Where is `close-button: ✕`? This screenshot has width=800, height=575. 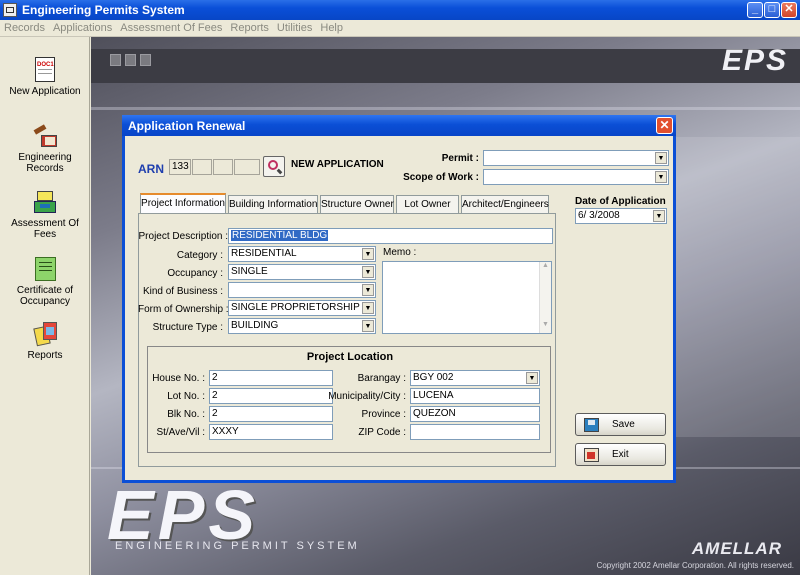
close-button: ✕ is located at coordinates (789, 10).